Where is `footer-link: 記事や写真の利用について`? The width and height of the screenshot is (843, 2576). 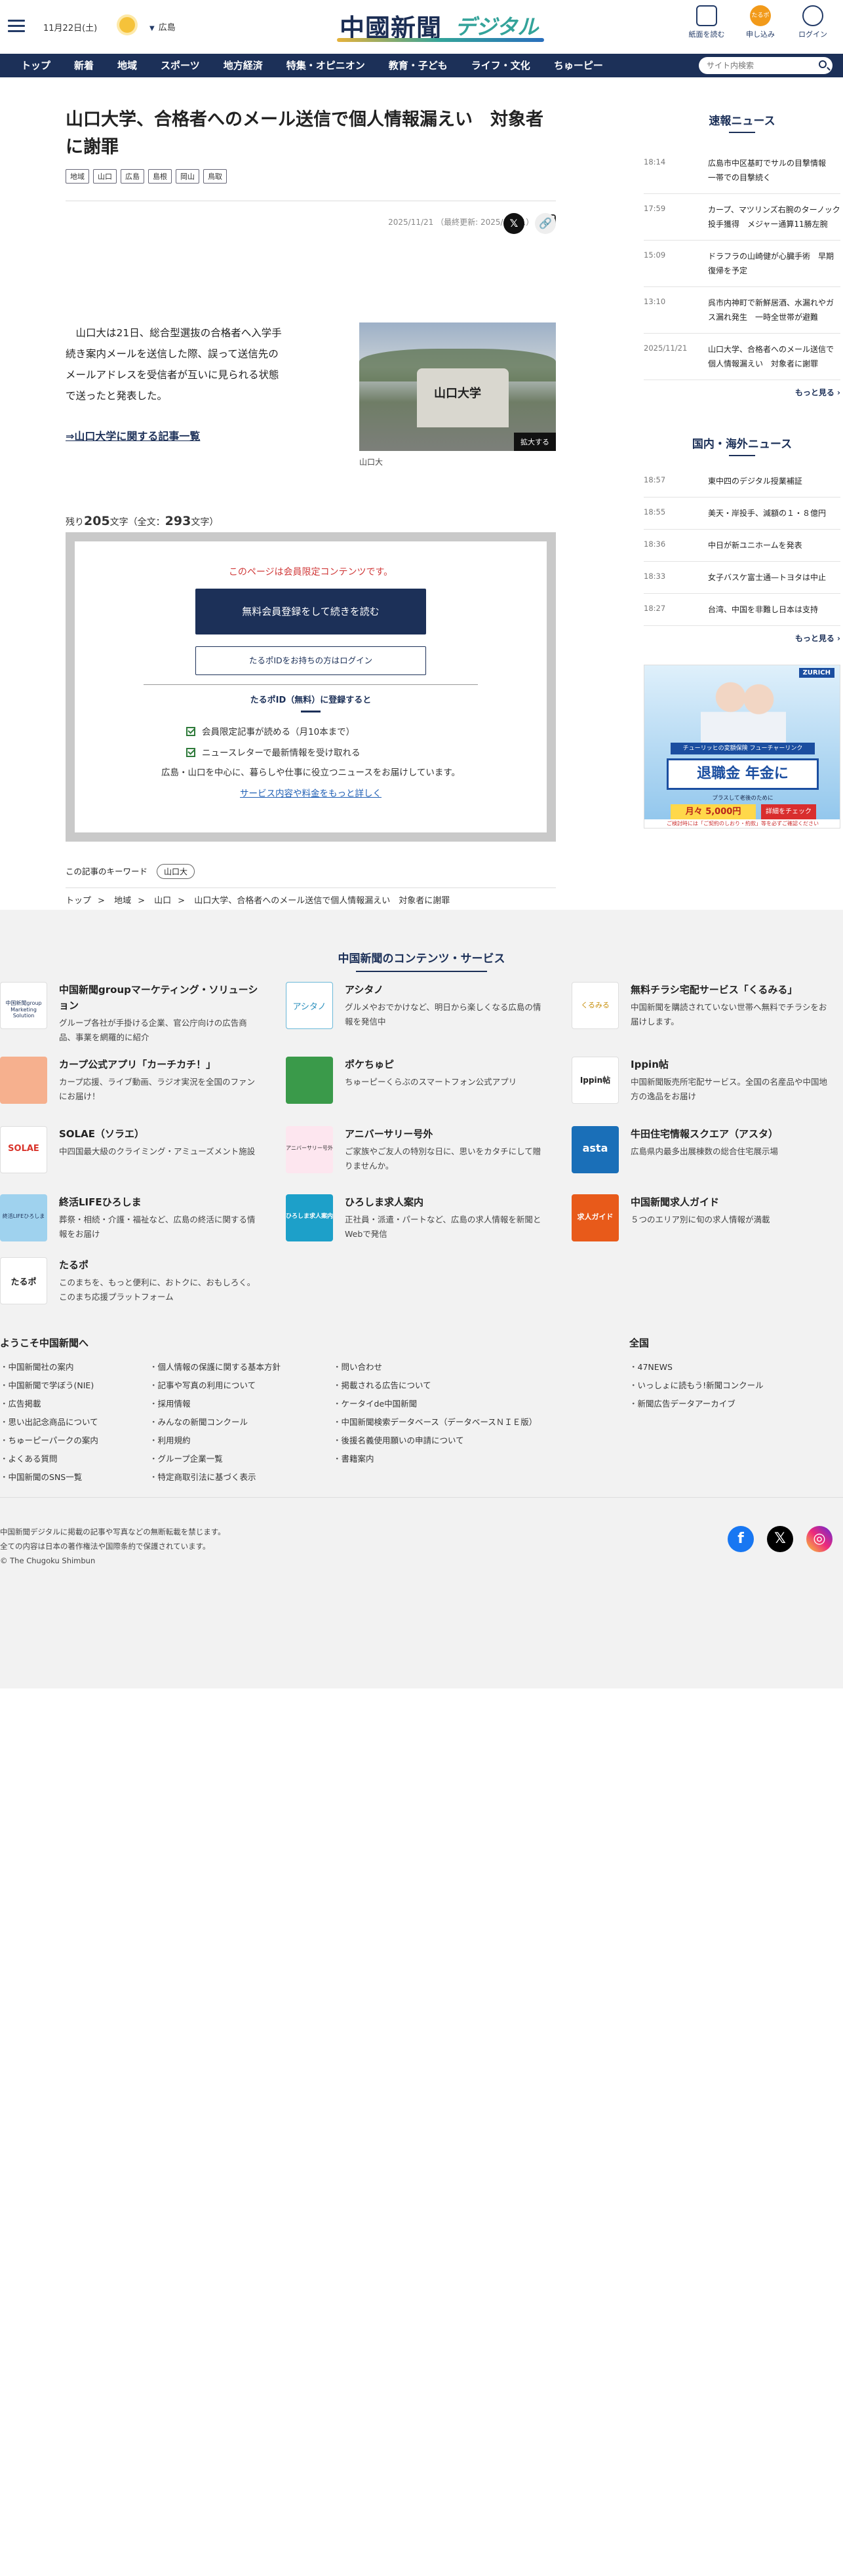
footer-link: 記事や写真の利用について is located at coordinates (215, 1385).